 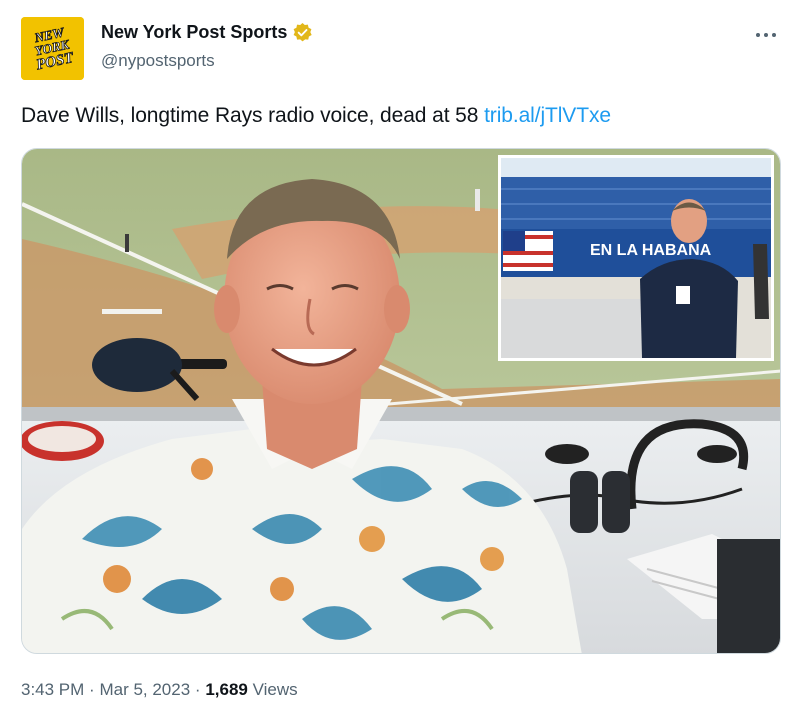 I want to click on inset-sign-text: EN LA HABANA, so click(x=651, y=250).